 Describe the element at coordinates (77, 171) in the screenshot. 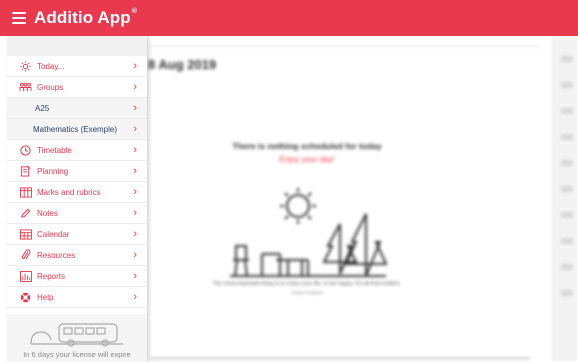

I see `sidebar-item-planning: Planning ›` at that location.